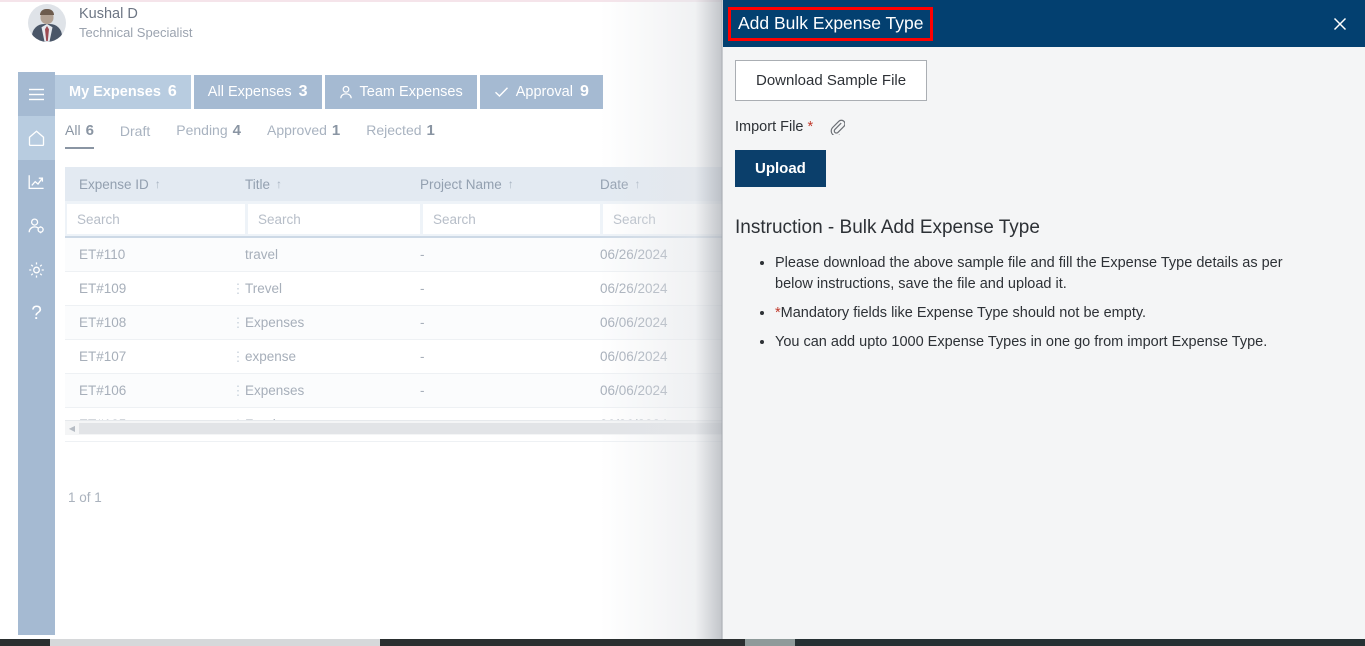 The width and height of the screenshot is (1365, 646). What do you see at coordinates (123, 92) in the screenshot?
I see `tab-my-expenses: My Expenses 6` at bounding box center [123, 92].